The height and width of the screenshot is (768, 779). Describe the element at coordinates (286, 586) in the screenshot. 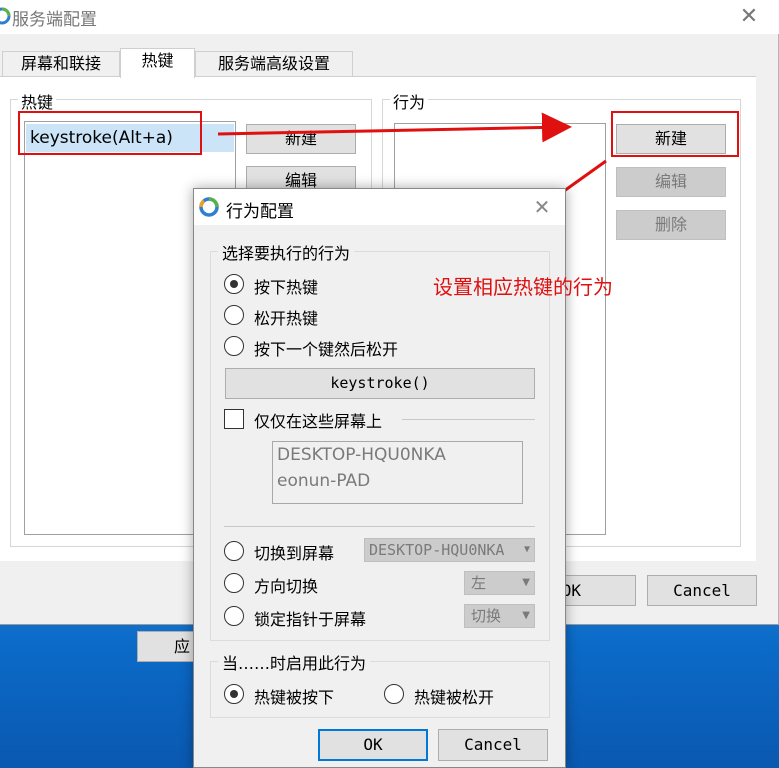

I see `radio-direction-switch-label: 方向切换` at that location.